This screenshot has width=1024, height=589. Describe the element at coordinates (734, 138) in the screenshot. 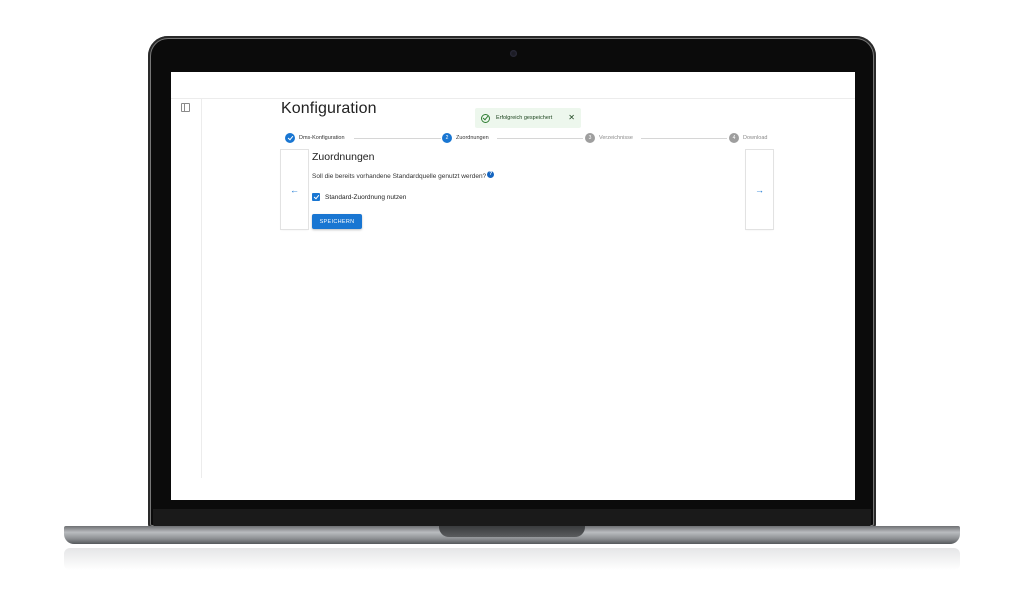

I see `step-number: 4` at that location.